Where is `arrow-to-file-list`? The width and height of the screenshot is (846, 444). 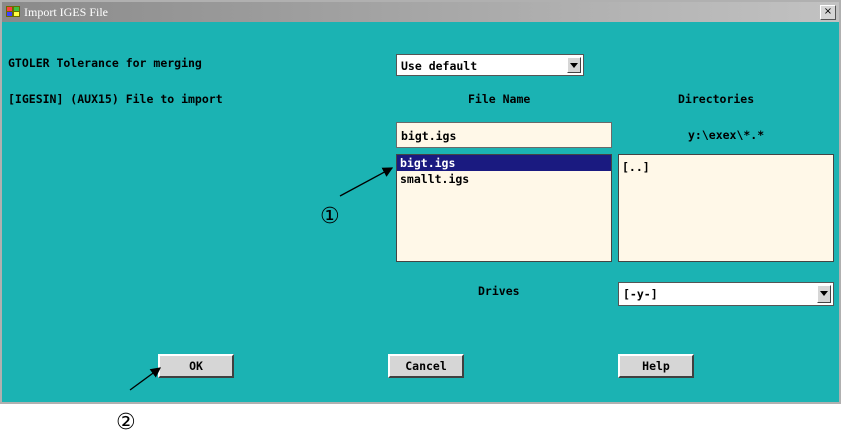 arrow-to-file-list is located at coordinates (366, 182).